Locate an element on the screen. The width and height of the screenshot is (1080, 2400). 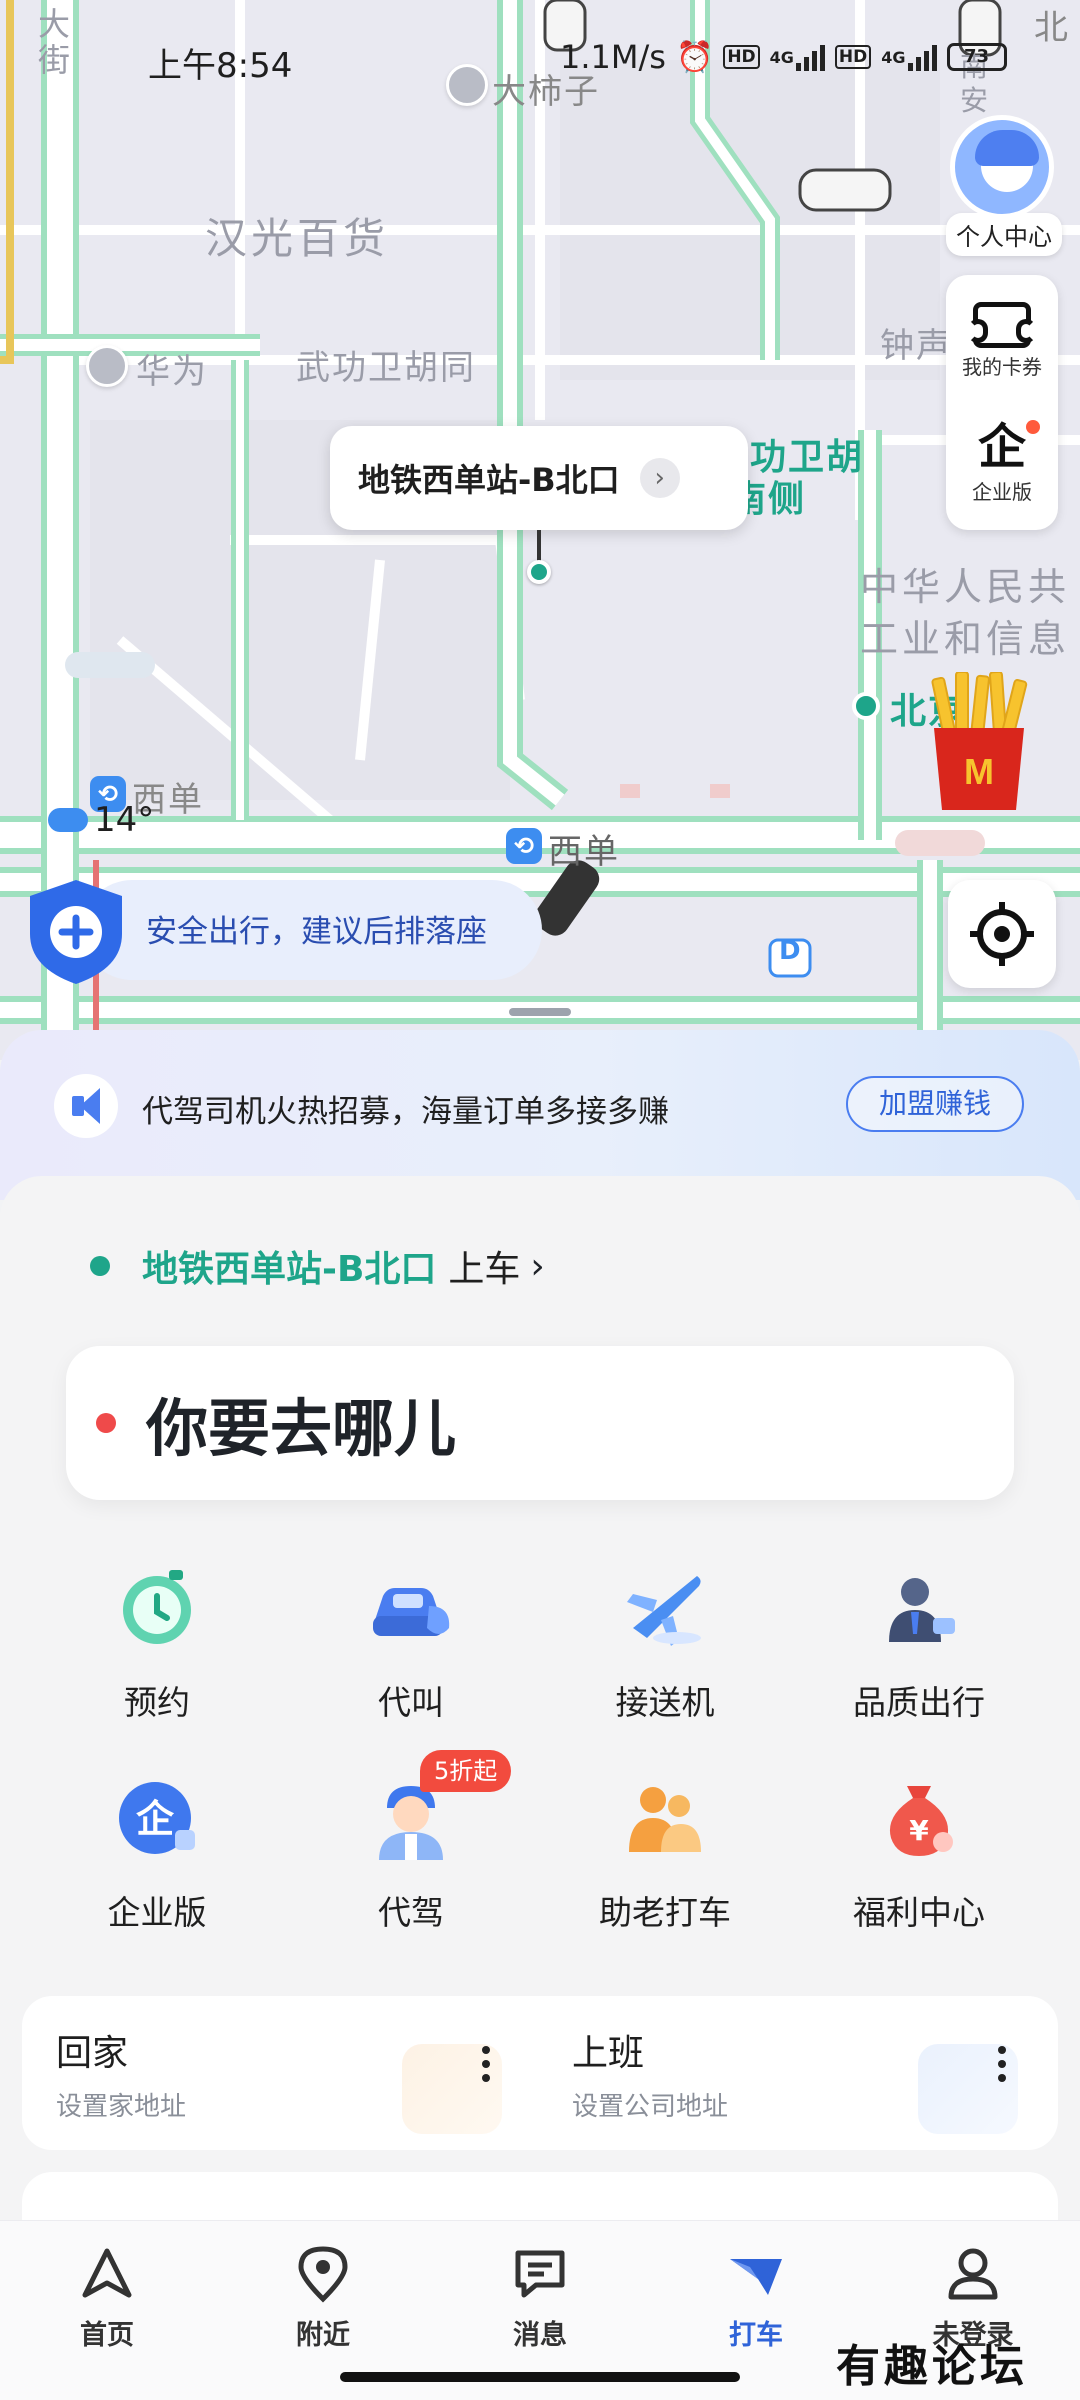
svg-text: 企 is located at coordinates (155, 1819).